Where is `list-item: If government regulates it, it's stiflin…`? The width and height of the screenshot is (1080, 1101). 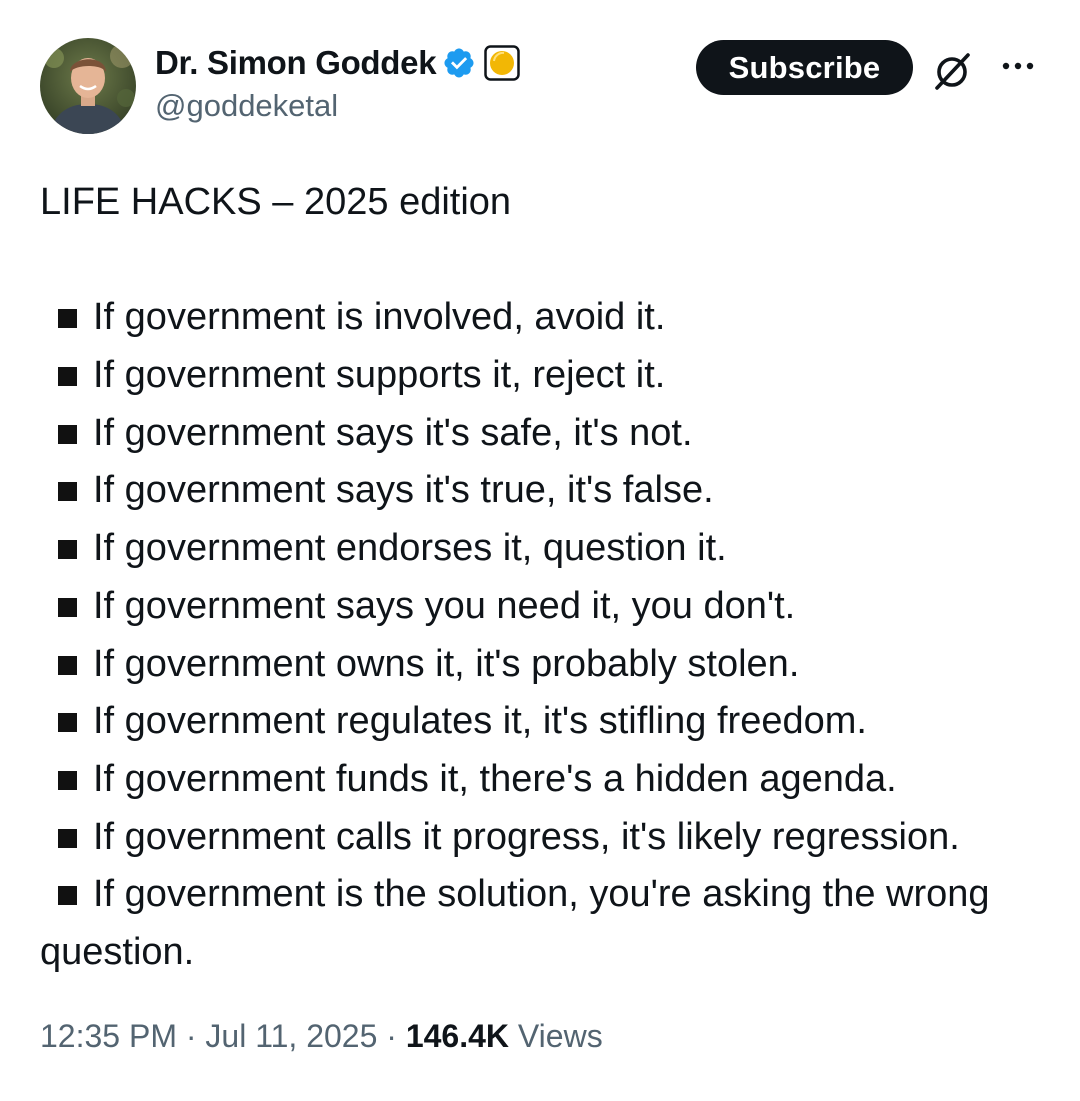
list-item: If government regulates it, it's stiflin… is located at coordinates (540, 722).